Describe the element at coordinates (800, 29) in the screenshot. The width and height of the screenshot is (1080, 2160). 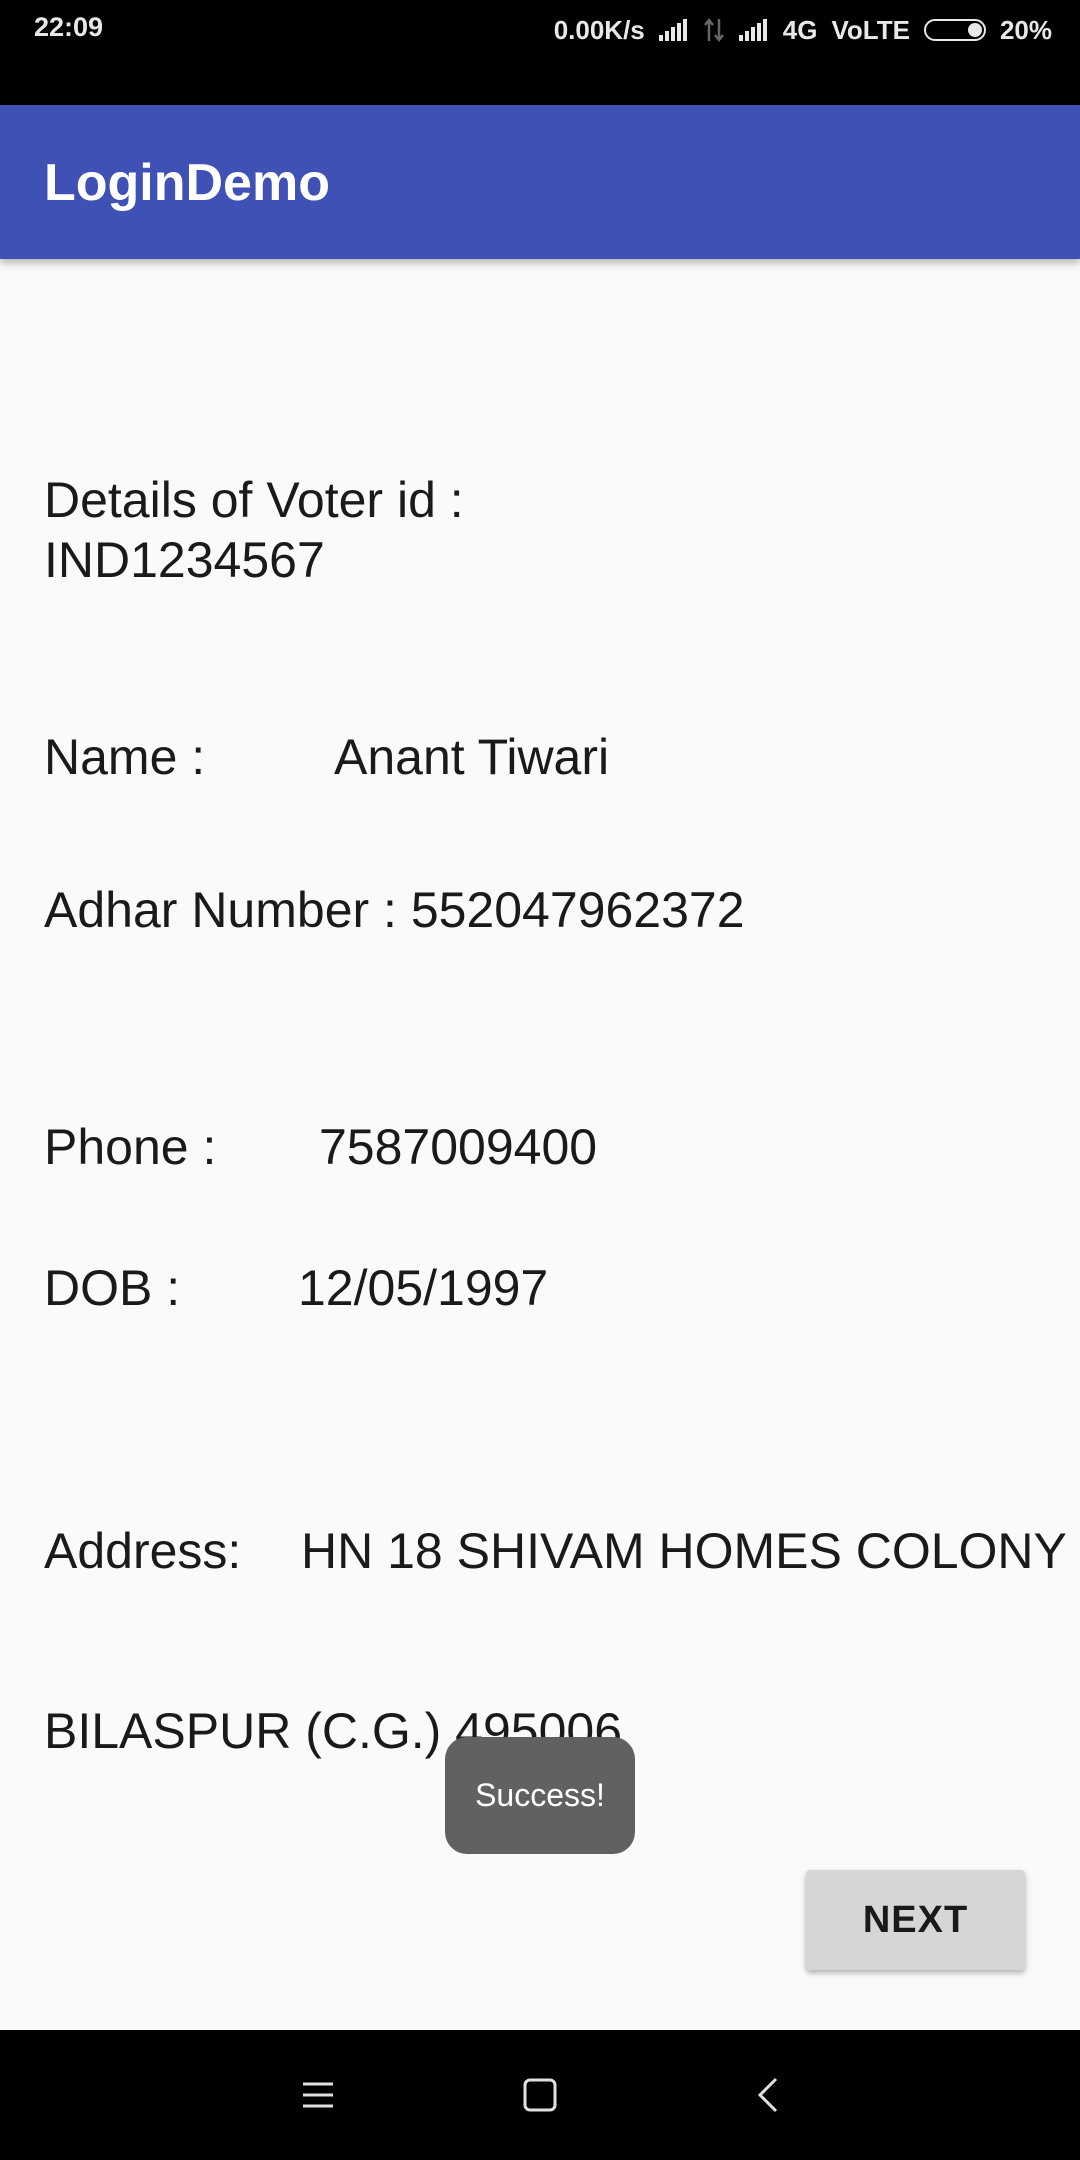
I see `network-type: 4G` at that location.